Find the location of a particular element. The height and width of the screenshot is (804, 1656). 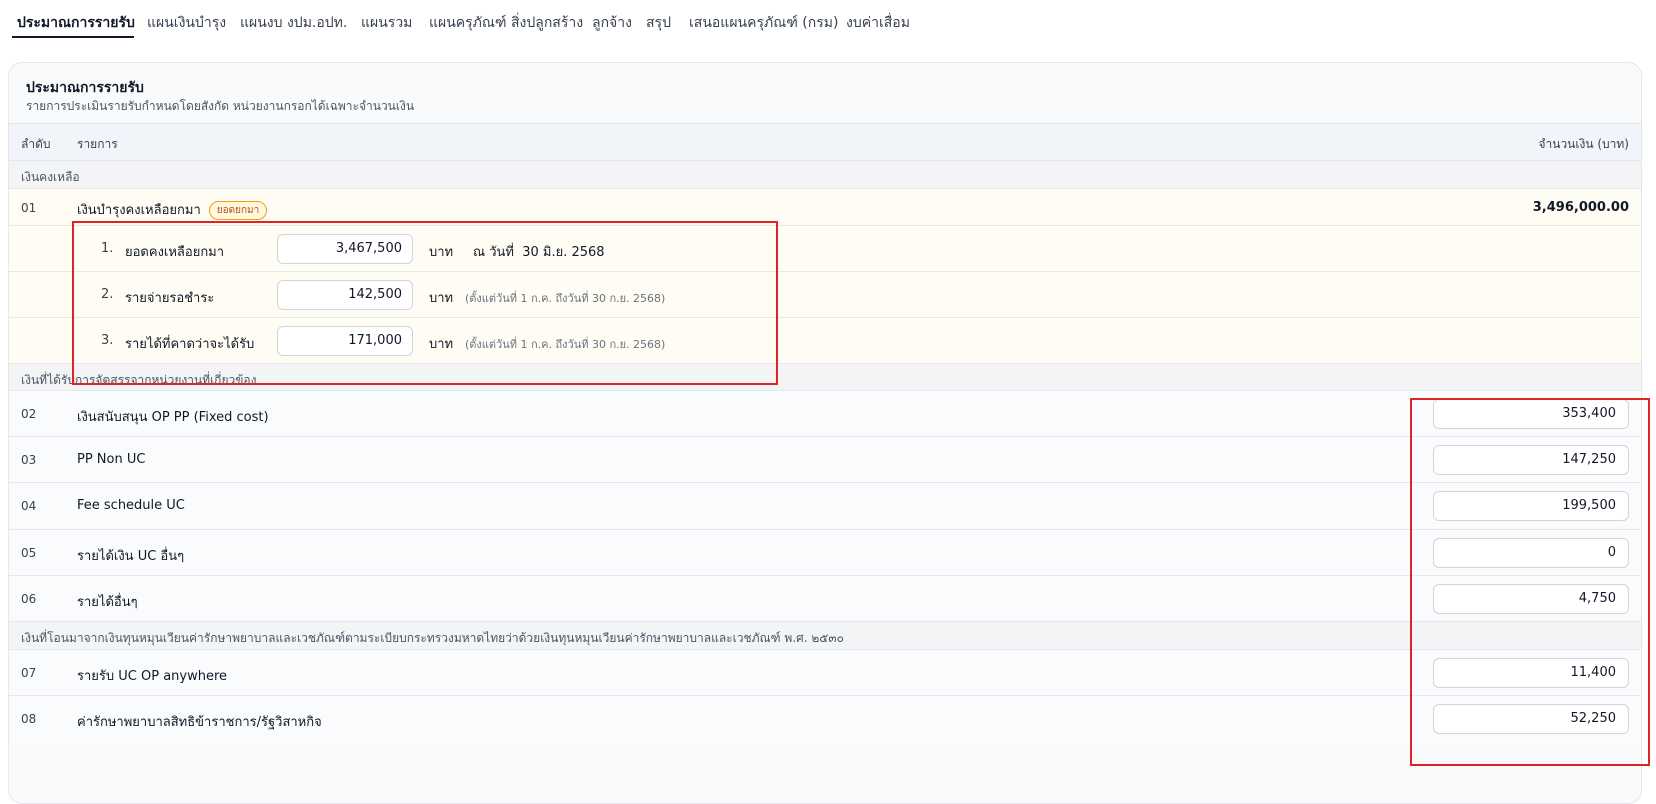

tab-equipment-plan: แผนครุภัณฑ์ สิ่งปลูกสร้าง is located at coordinates (506, 23).